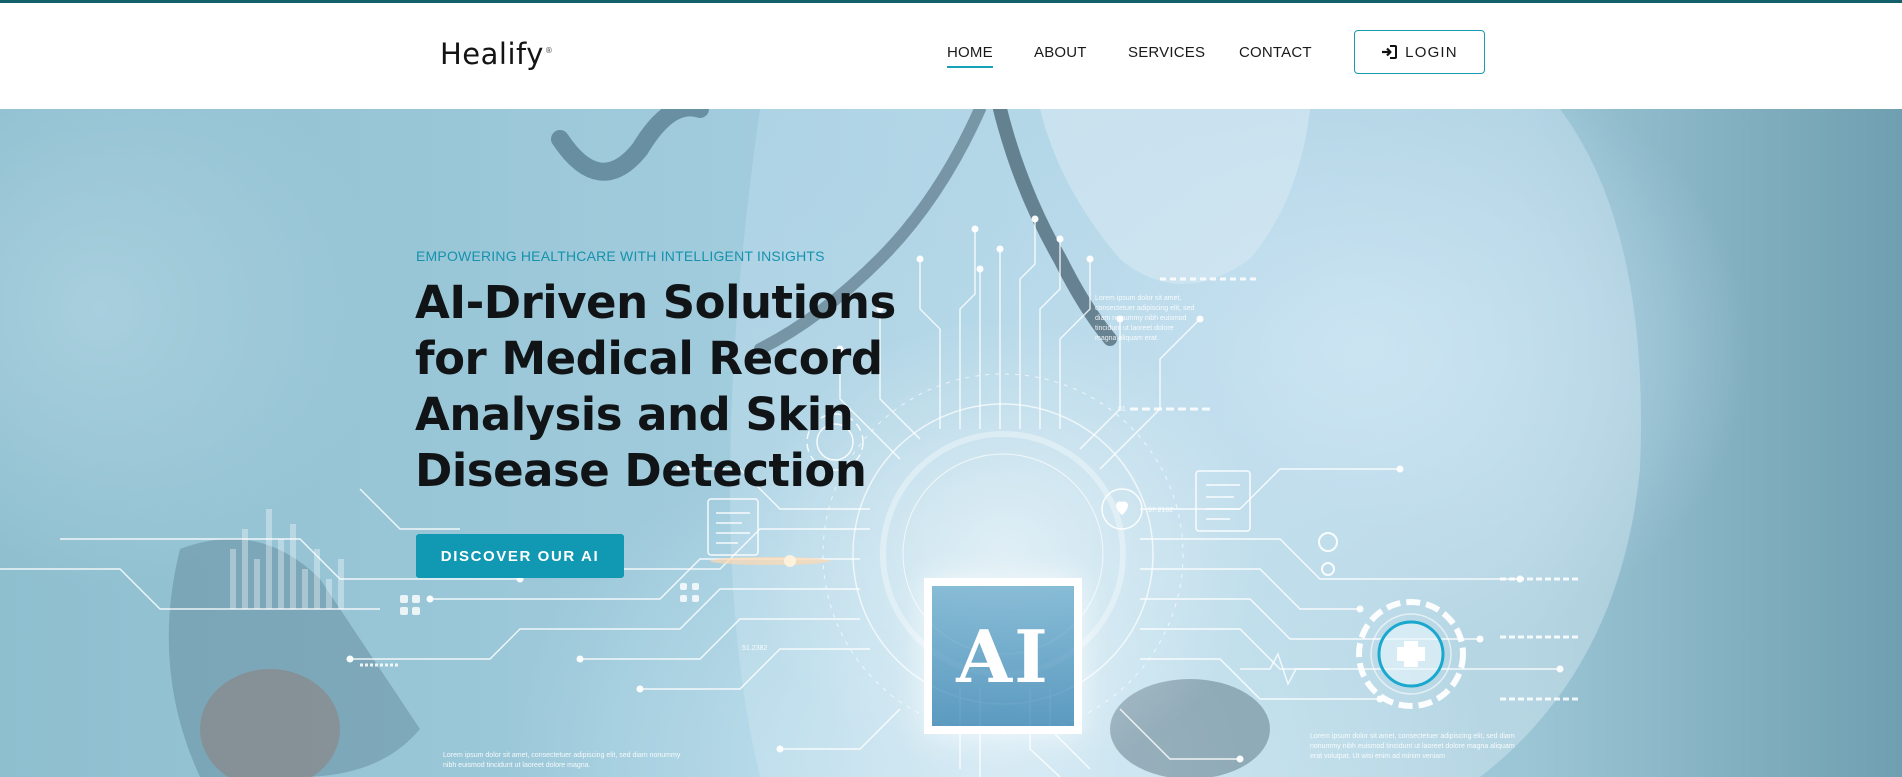  What do you see at coordinates (641, 470) in the screenshot?
I see `headline-line-4: Disease Detection` at bounding box center [641, 470].